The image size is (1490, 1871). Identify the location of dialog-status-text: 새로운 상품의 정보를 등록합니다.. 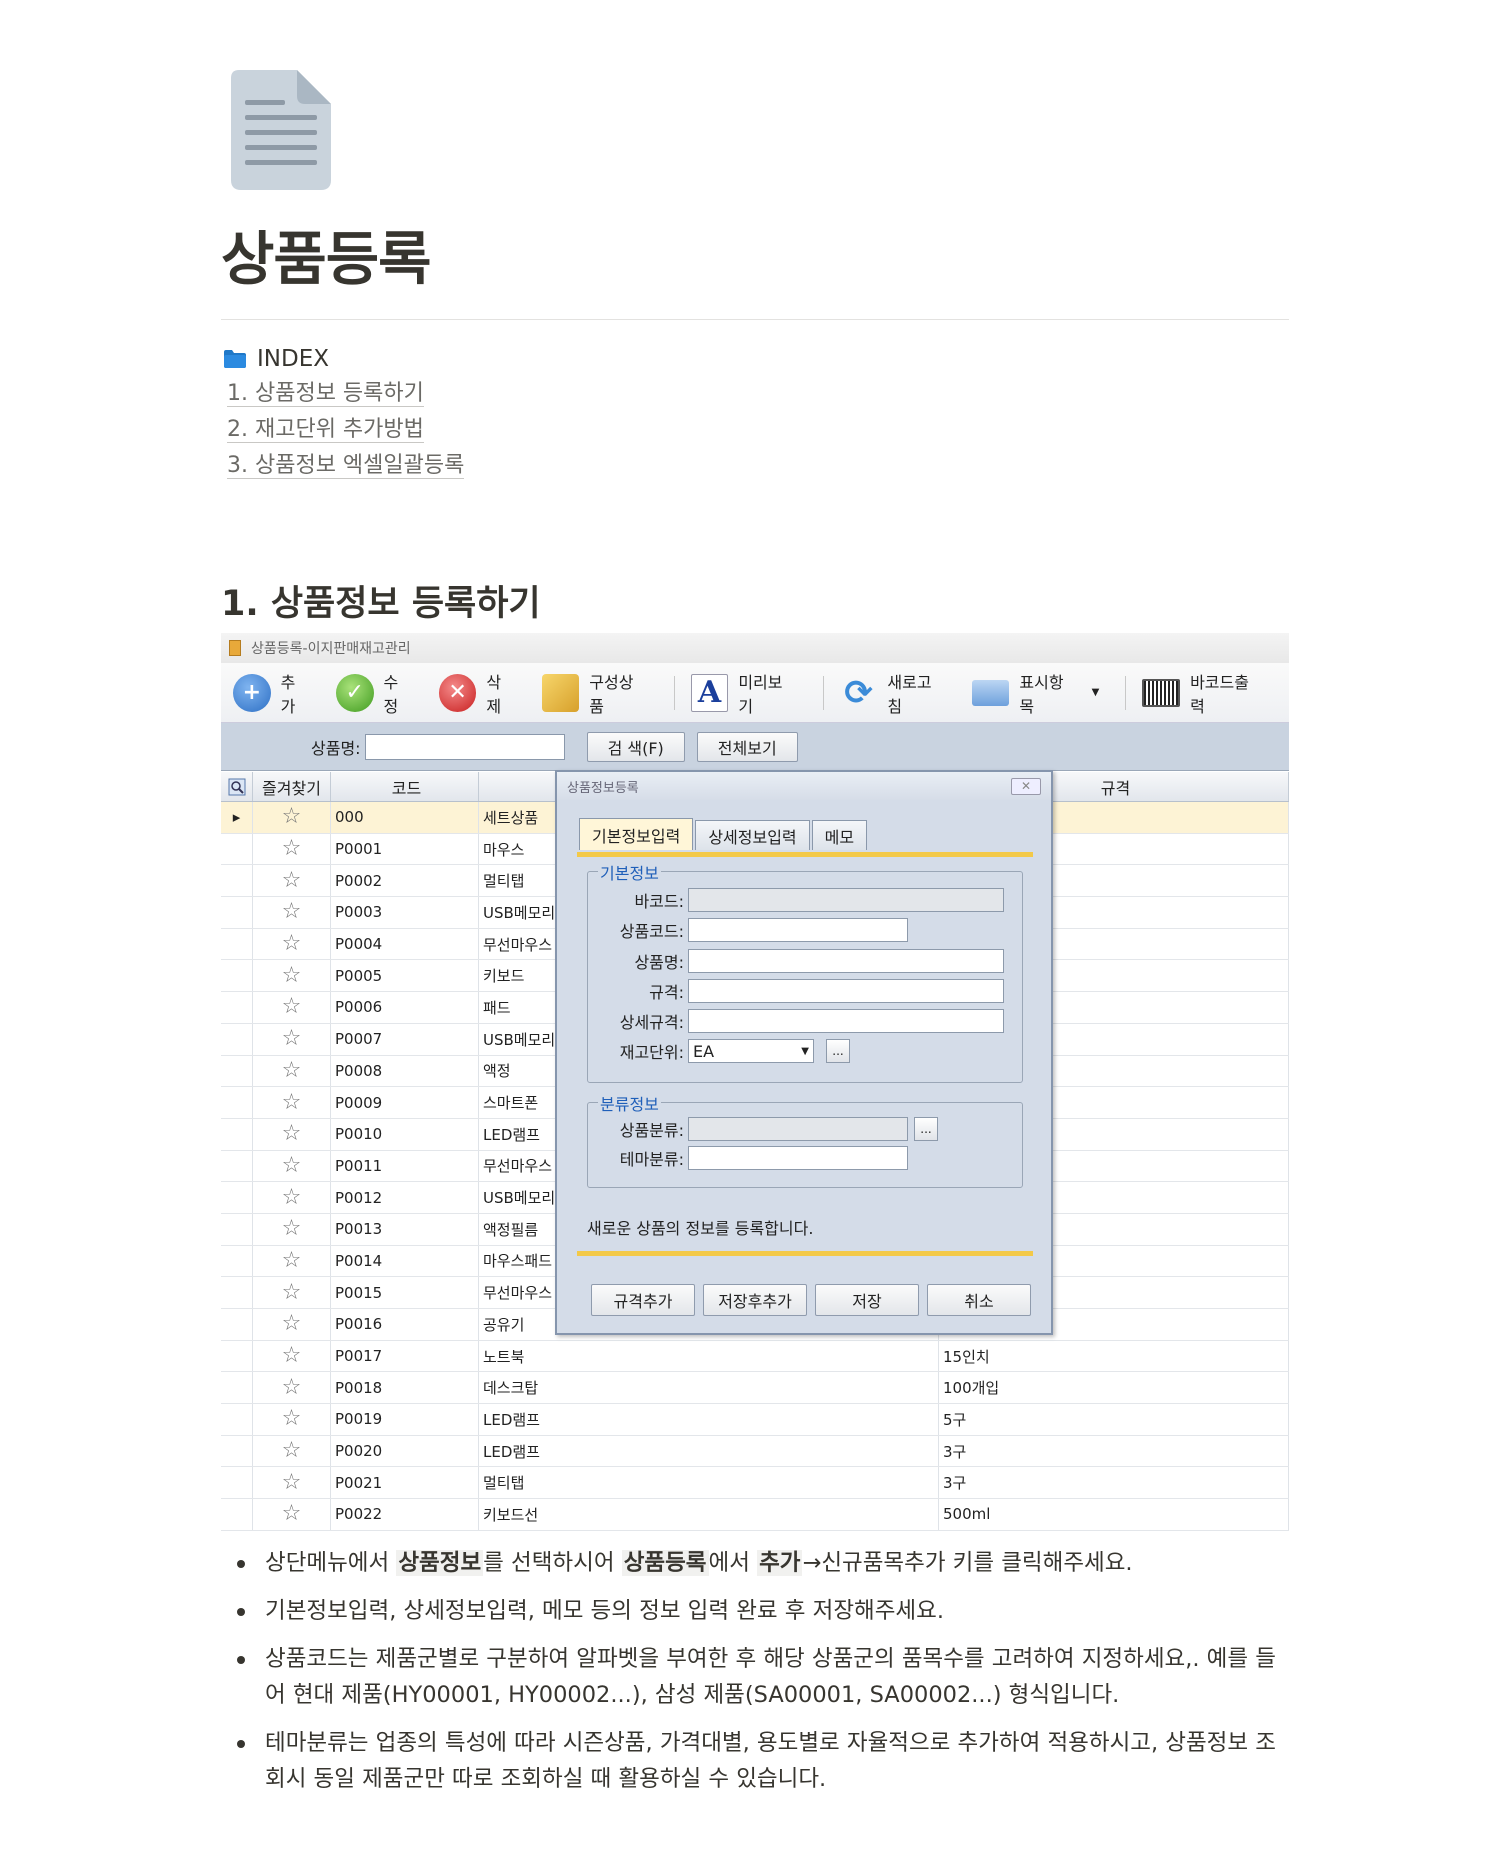
(700, 1228).